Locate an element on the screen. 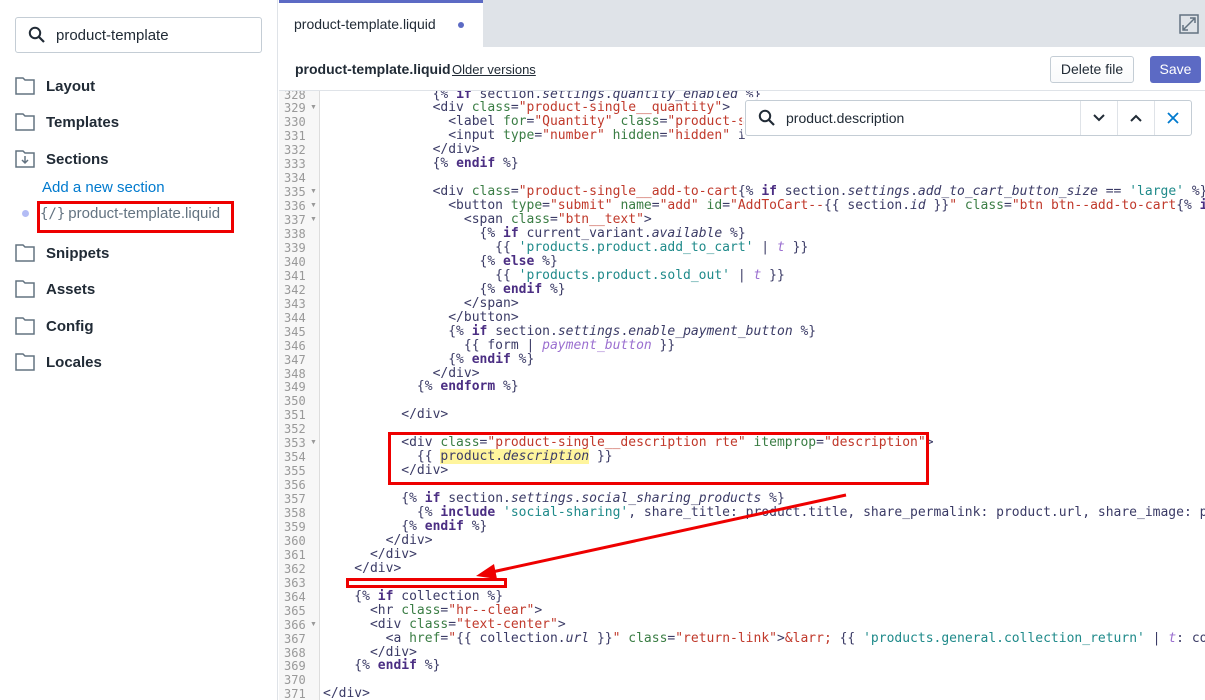  line-number: 369 is located at coordinates (295, 666).